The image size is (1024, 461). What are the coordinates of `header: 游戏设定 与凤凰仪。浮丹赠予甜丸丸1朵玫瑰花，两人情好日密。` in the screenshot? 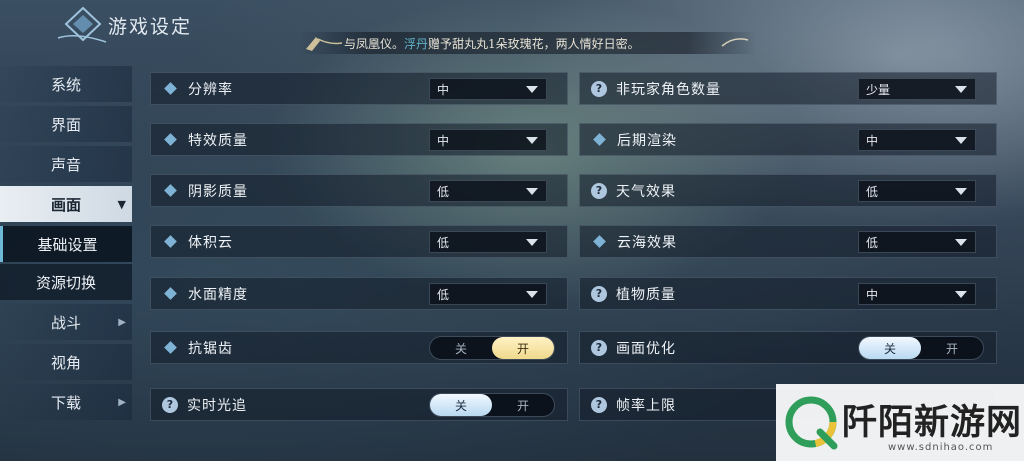 It's located at (512, 31).